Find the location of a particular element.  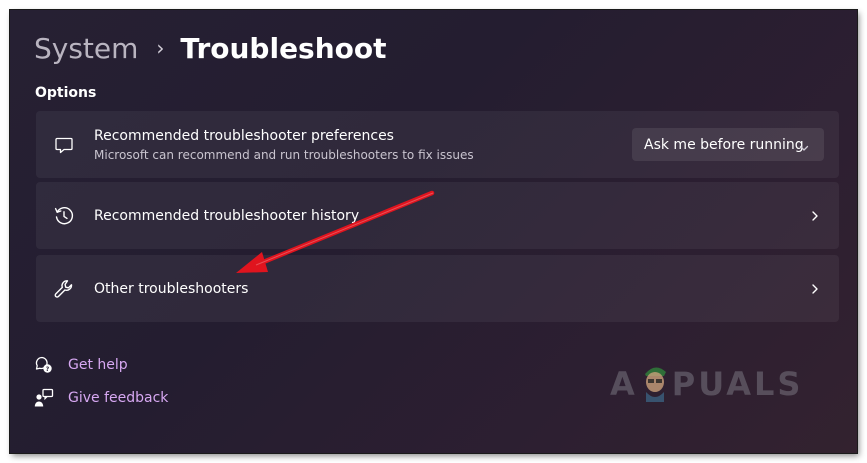

give-feedback-label: Give feedback is located at coordinates (118, 398).